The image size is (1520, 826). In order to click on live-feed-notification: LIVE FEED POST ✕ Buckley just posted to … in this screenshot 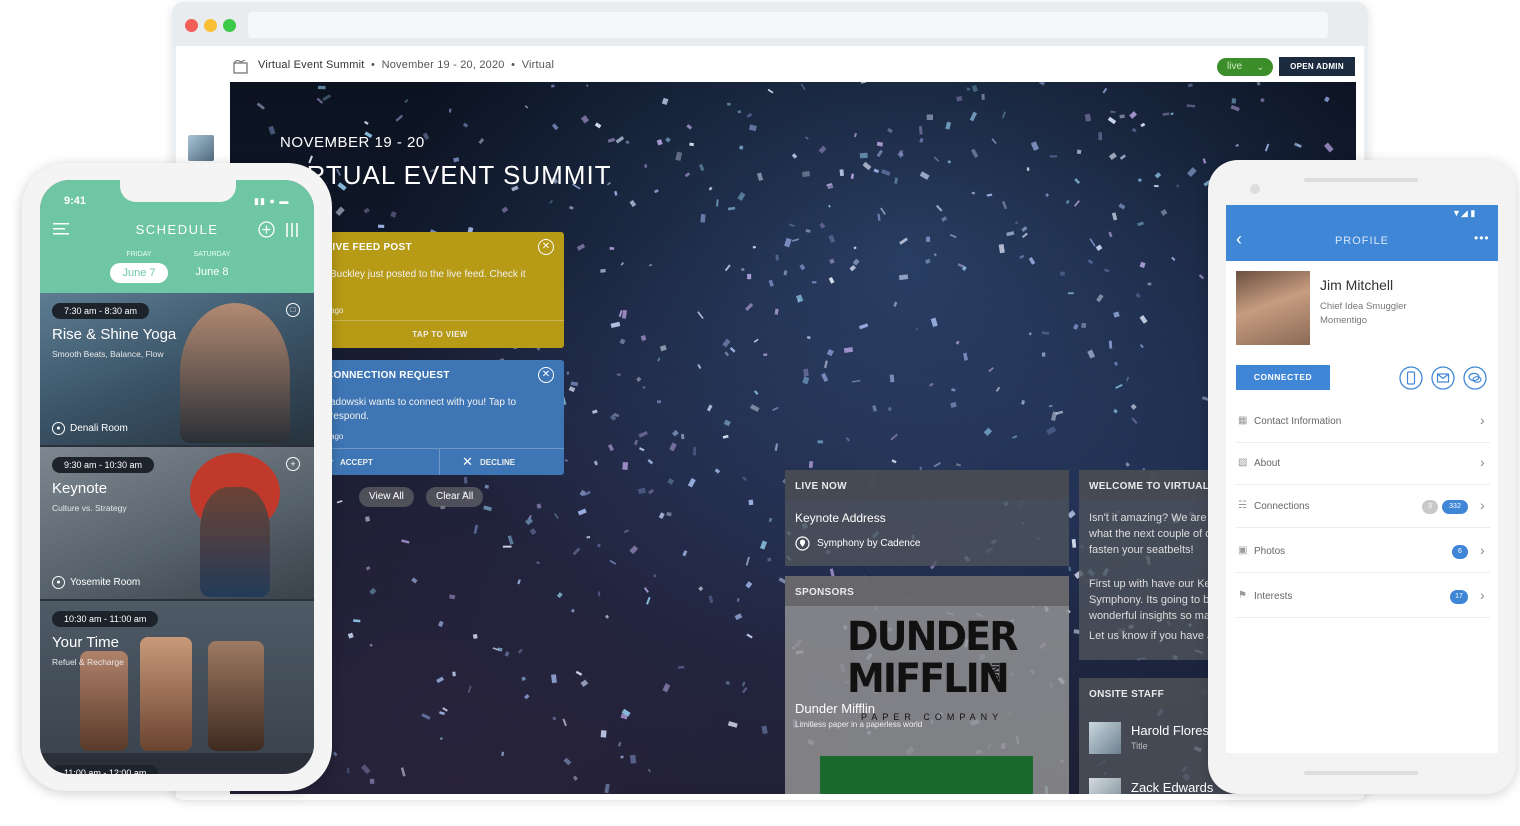, I will do `click(440, 290)`.